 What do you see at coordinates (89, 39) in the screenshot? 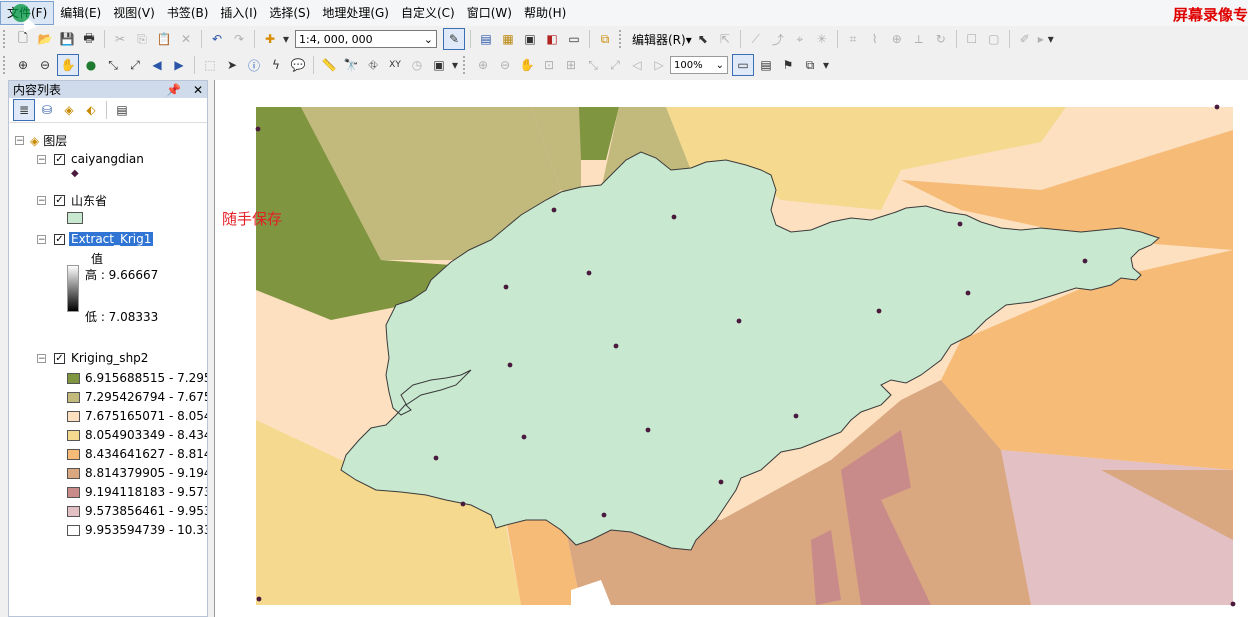
I see `print-icon: 🖶` at bounding box center [89, 39].